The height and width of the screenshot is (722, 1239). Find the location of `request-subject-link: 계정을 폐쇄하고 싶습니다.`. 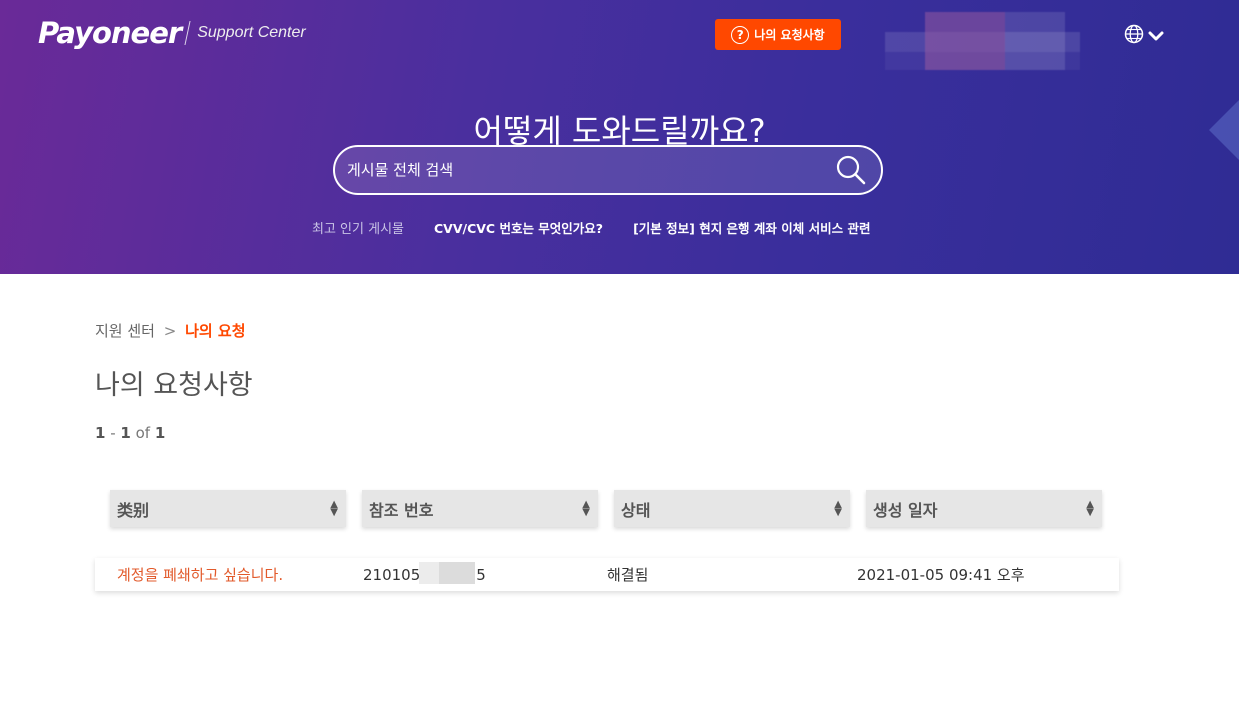

request-subject-link: 계정을 폐쇄하고 싶습니다. is located at coordinates (200, 575).